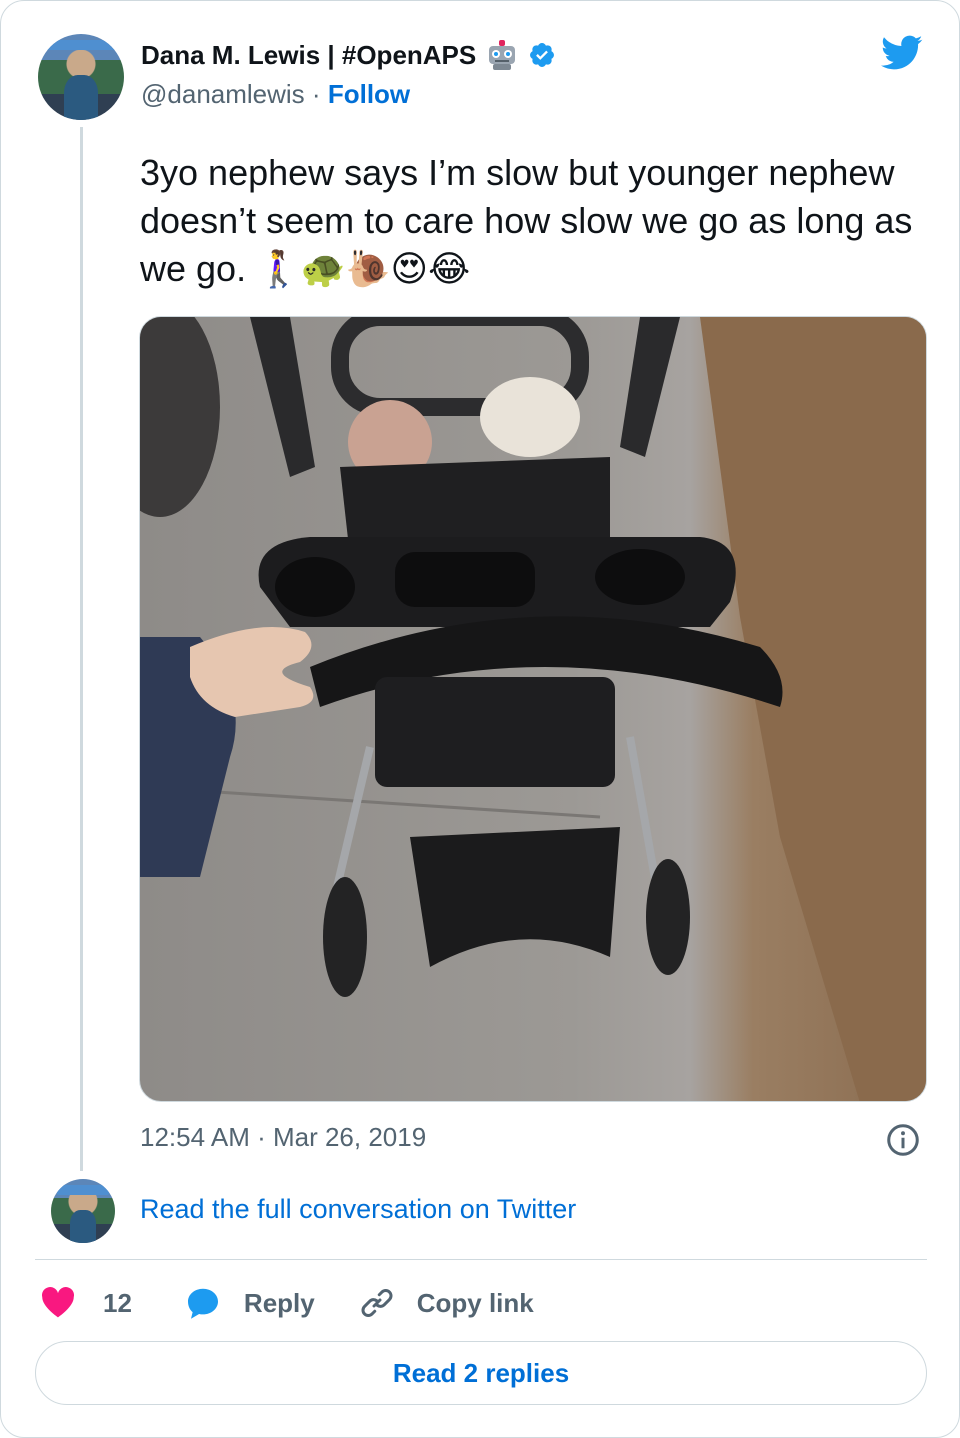 This screenshot has height=1438, width=960. What do you see at coordinates (481, 1373) in the screenshot?
I see `read-replies-button: Read 2 replies` at bounding box center [481, 1373].